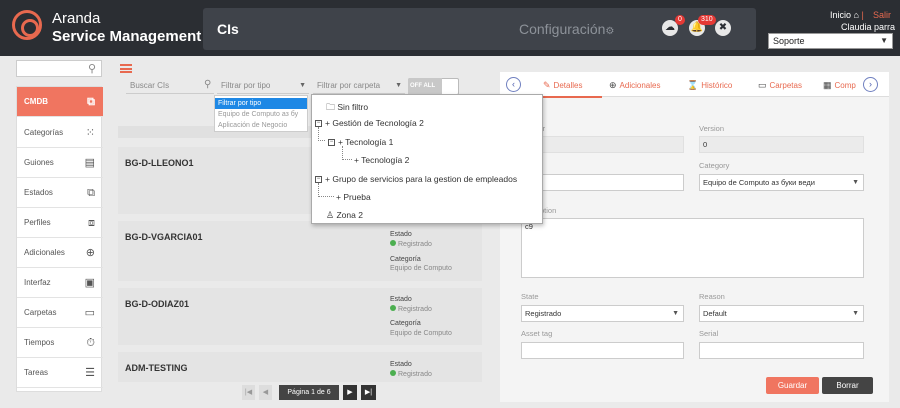  What do you see at coordinates (36, 101) in the screenshot?
I see `sidebar-item-label: CMDB` at bounding box center [36, 101].